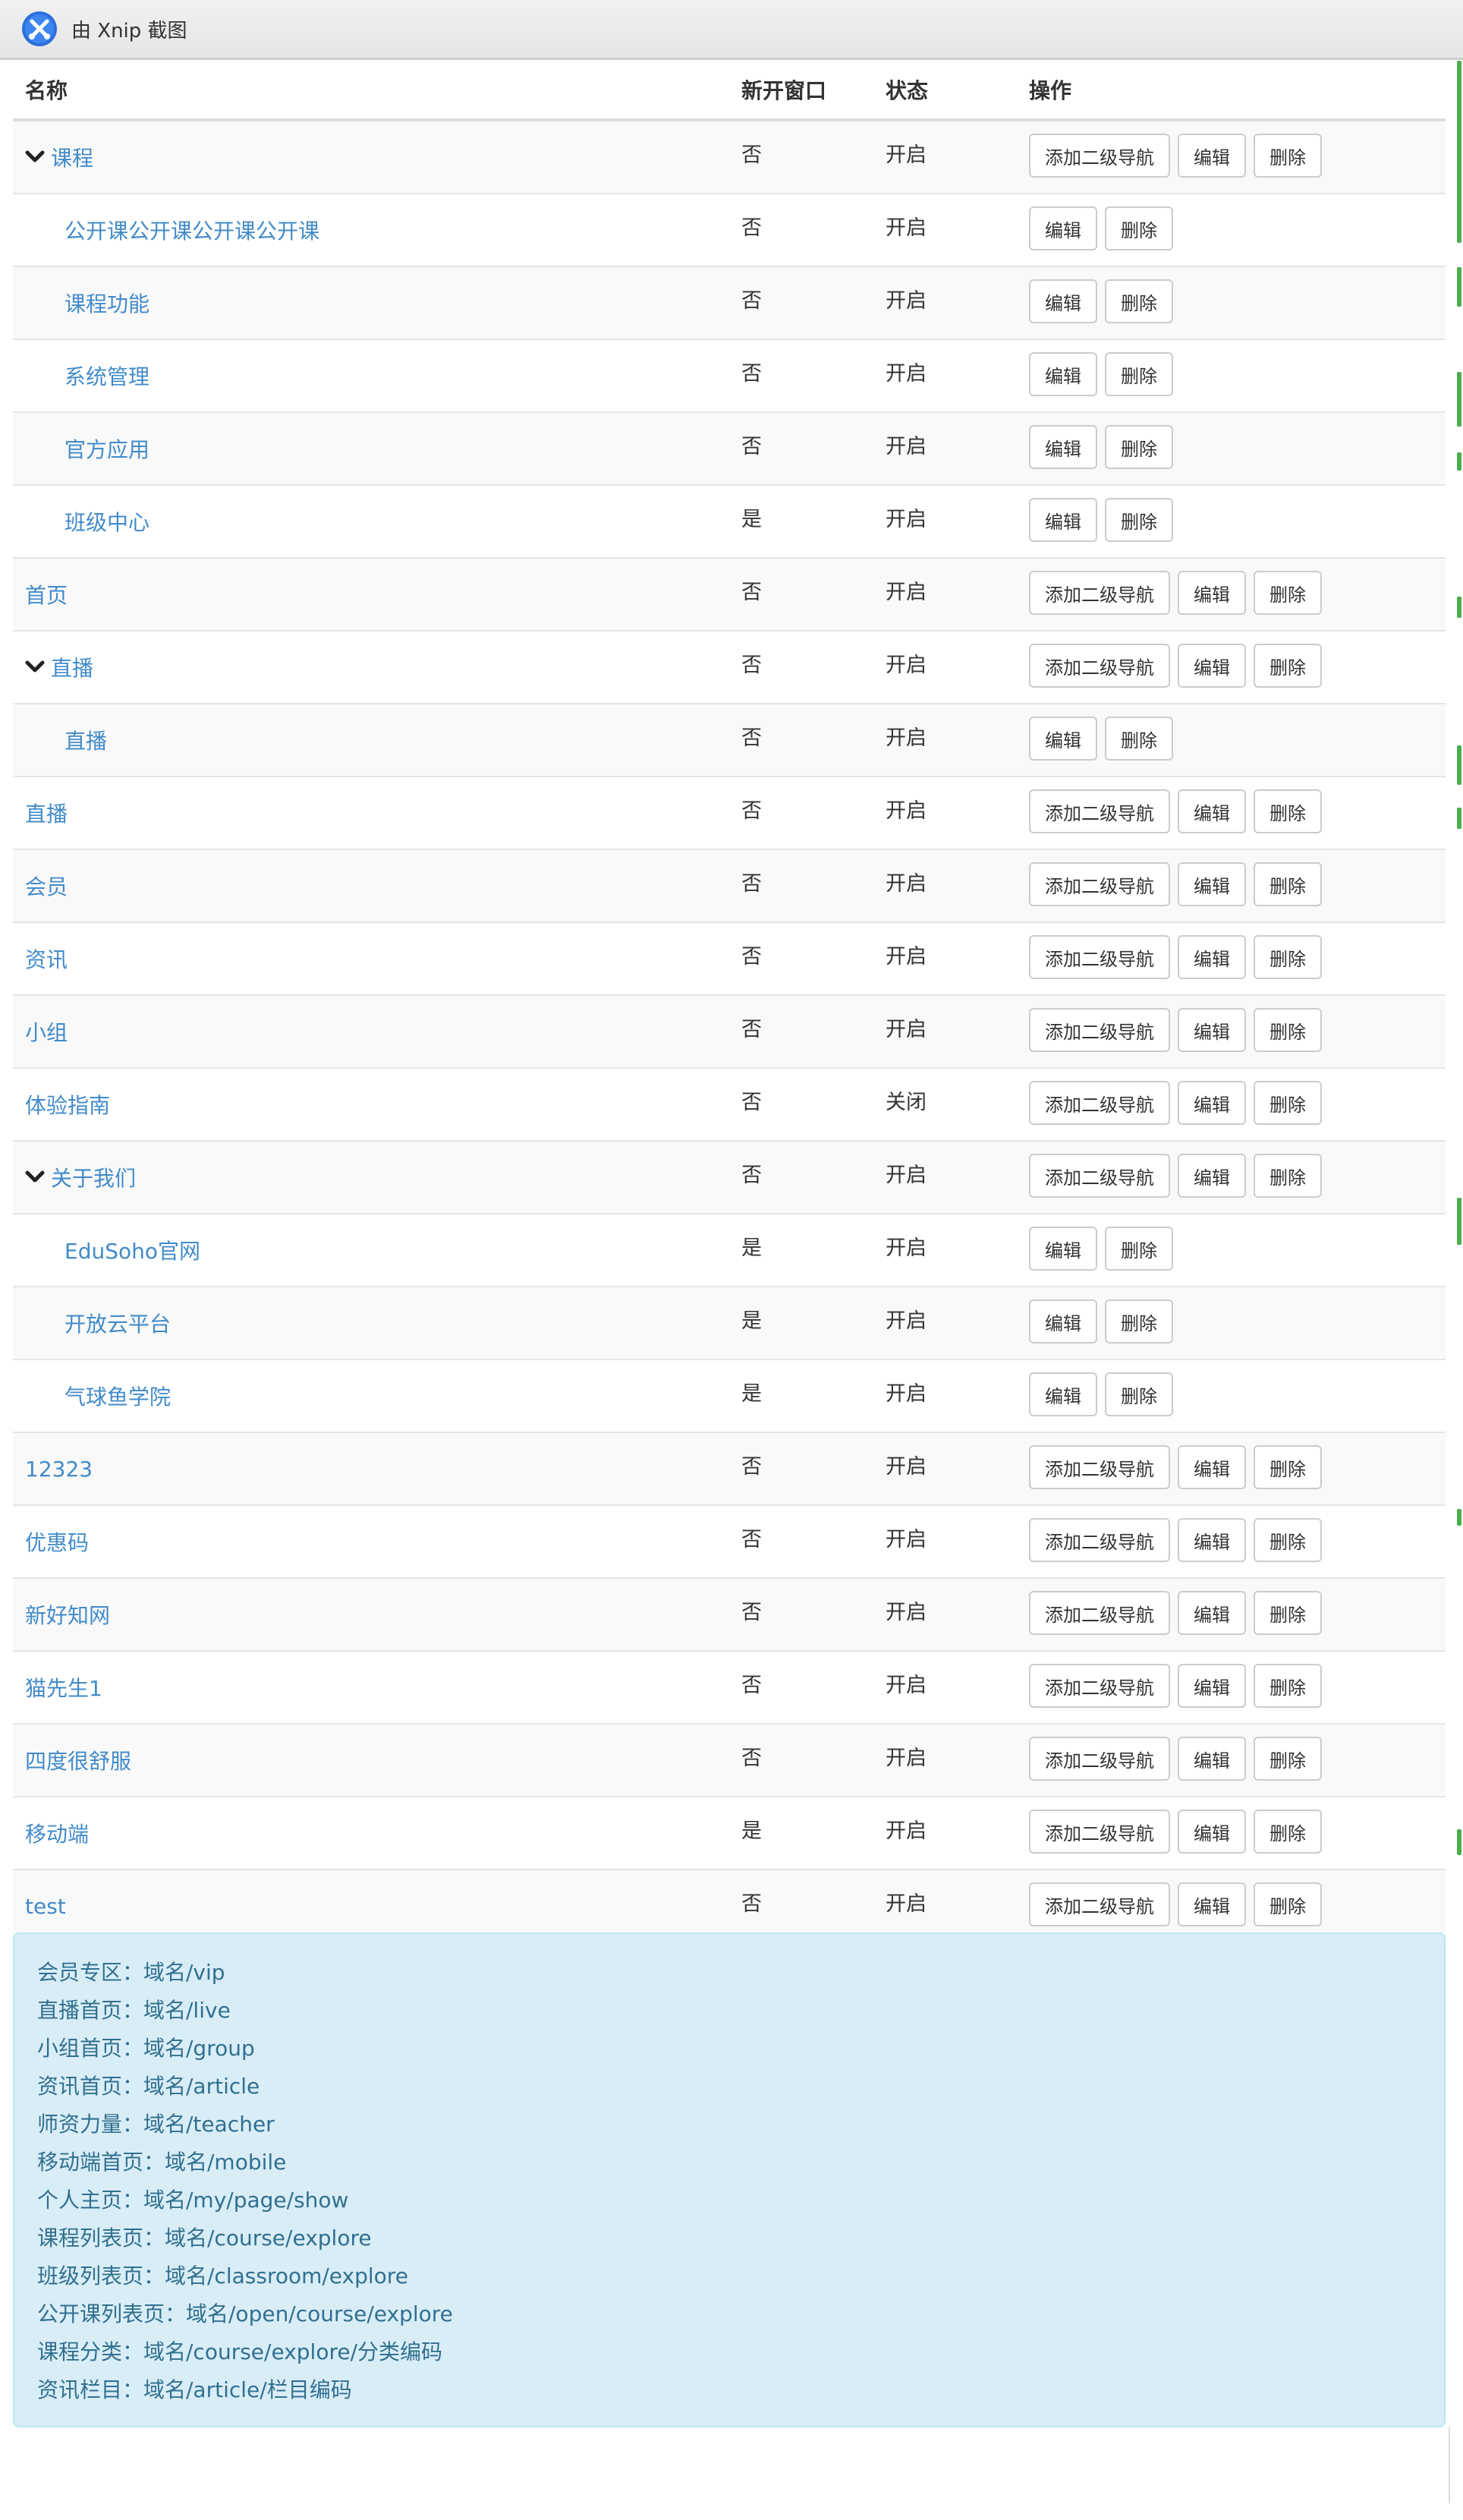 The width and height of the screenshot is (1463, 2520). Describe the element at coordinates (46, 594) in the screenshot. I see `nav-name-link: 首页` at that location.